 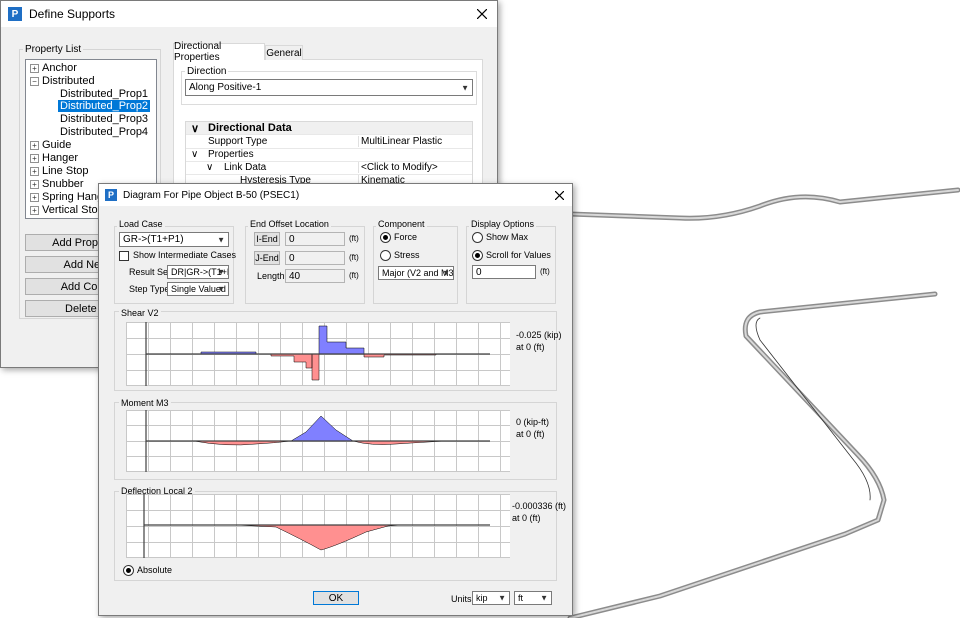 I want to click on shear-readout: -0.025 (kip) at 0 (ft), so click(x=539, y=341).